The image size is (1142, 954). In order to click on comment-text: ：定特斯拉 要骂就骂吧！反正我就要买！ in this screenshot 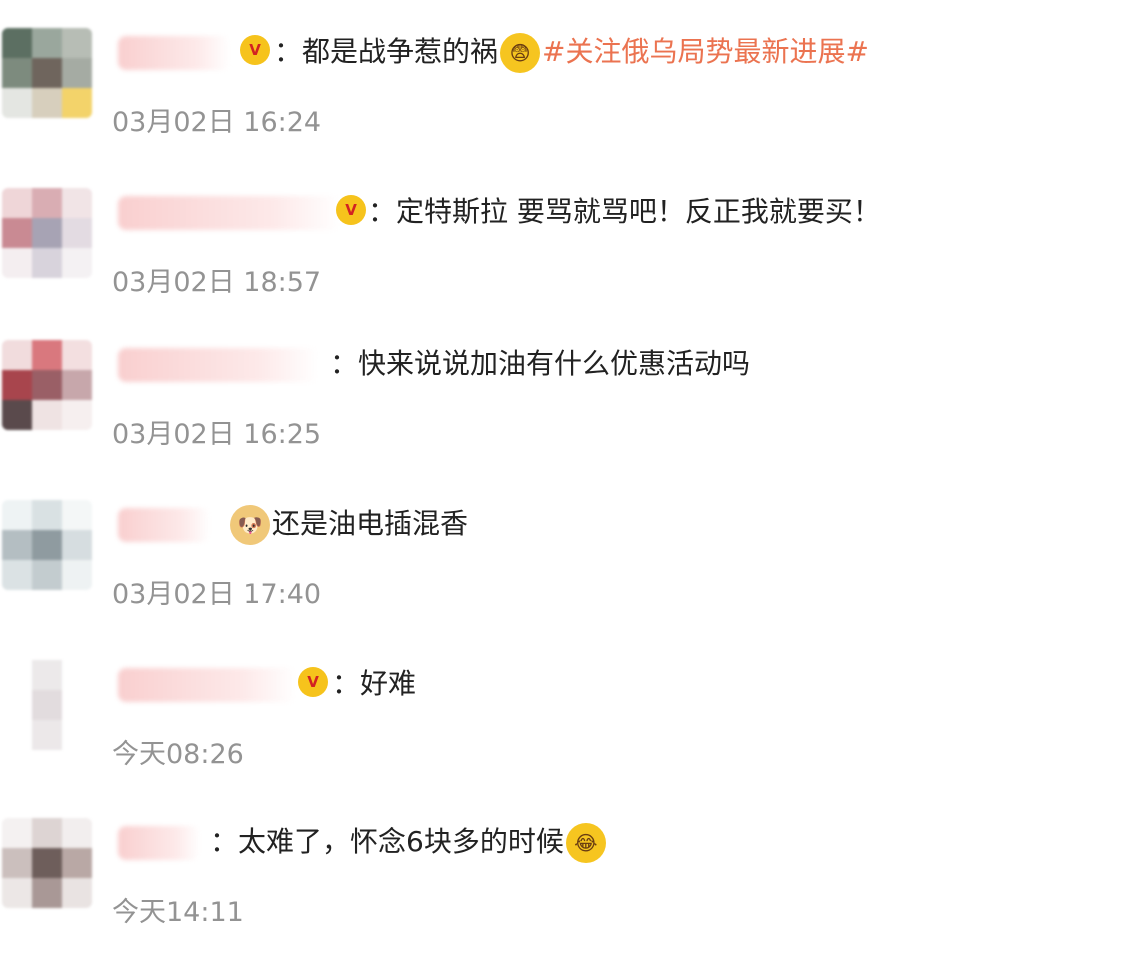, I will do `click(624, 212)`.